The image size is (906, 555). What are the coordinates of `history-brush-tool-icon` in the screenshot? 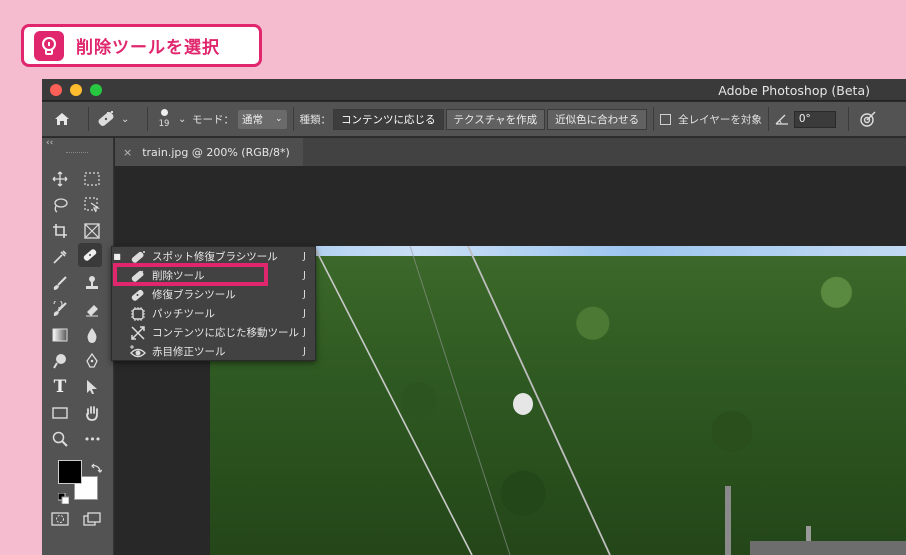 It's located at (60, 309).